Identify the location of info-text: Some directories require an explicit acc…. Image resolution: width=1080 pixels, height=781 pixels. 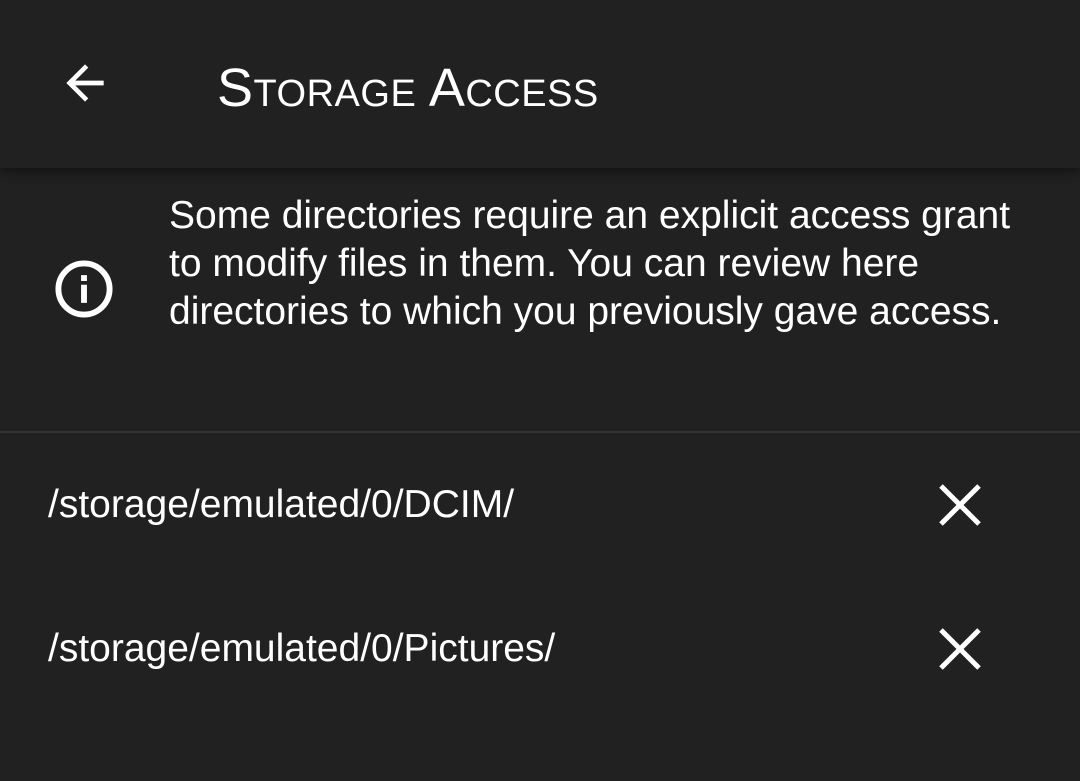
(590, 263).